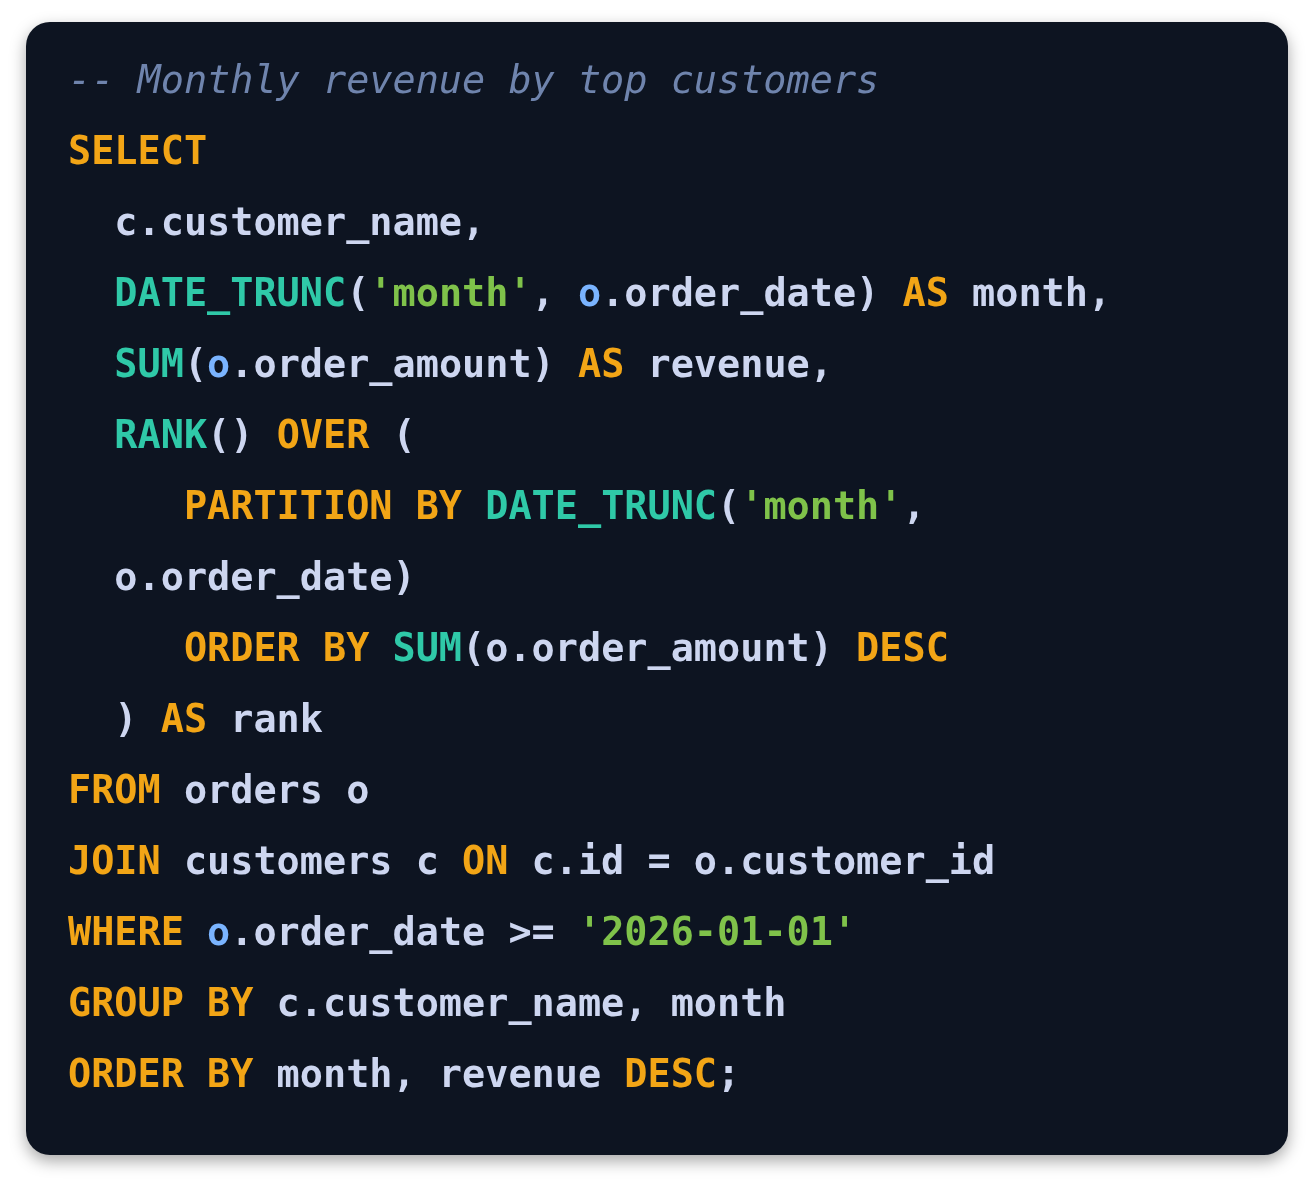  Describe the element at coordinates (565, 648) in the screenshot. I see `code-line: ORDER BY SUM(o.order_amount) DESC` at that location.